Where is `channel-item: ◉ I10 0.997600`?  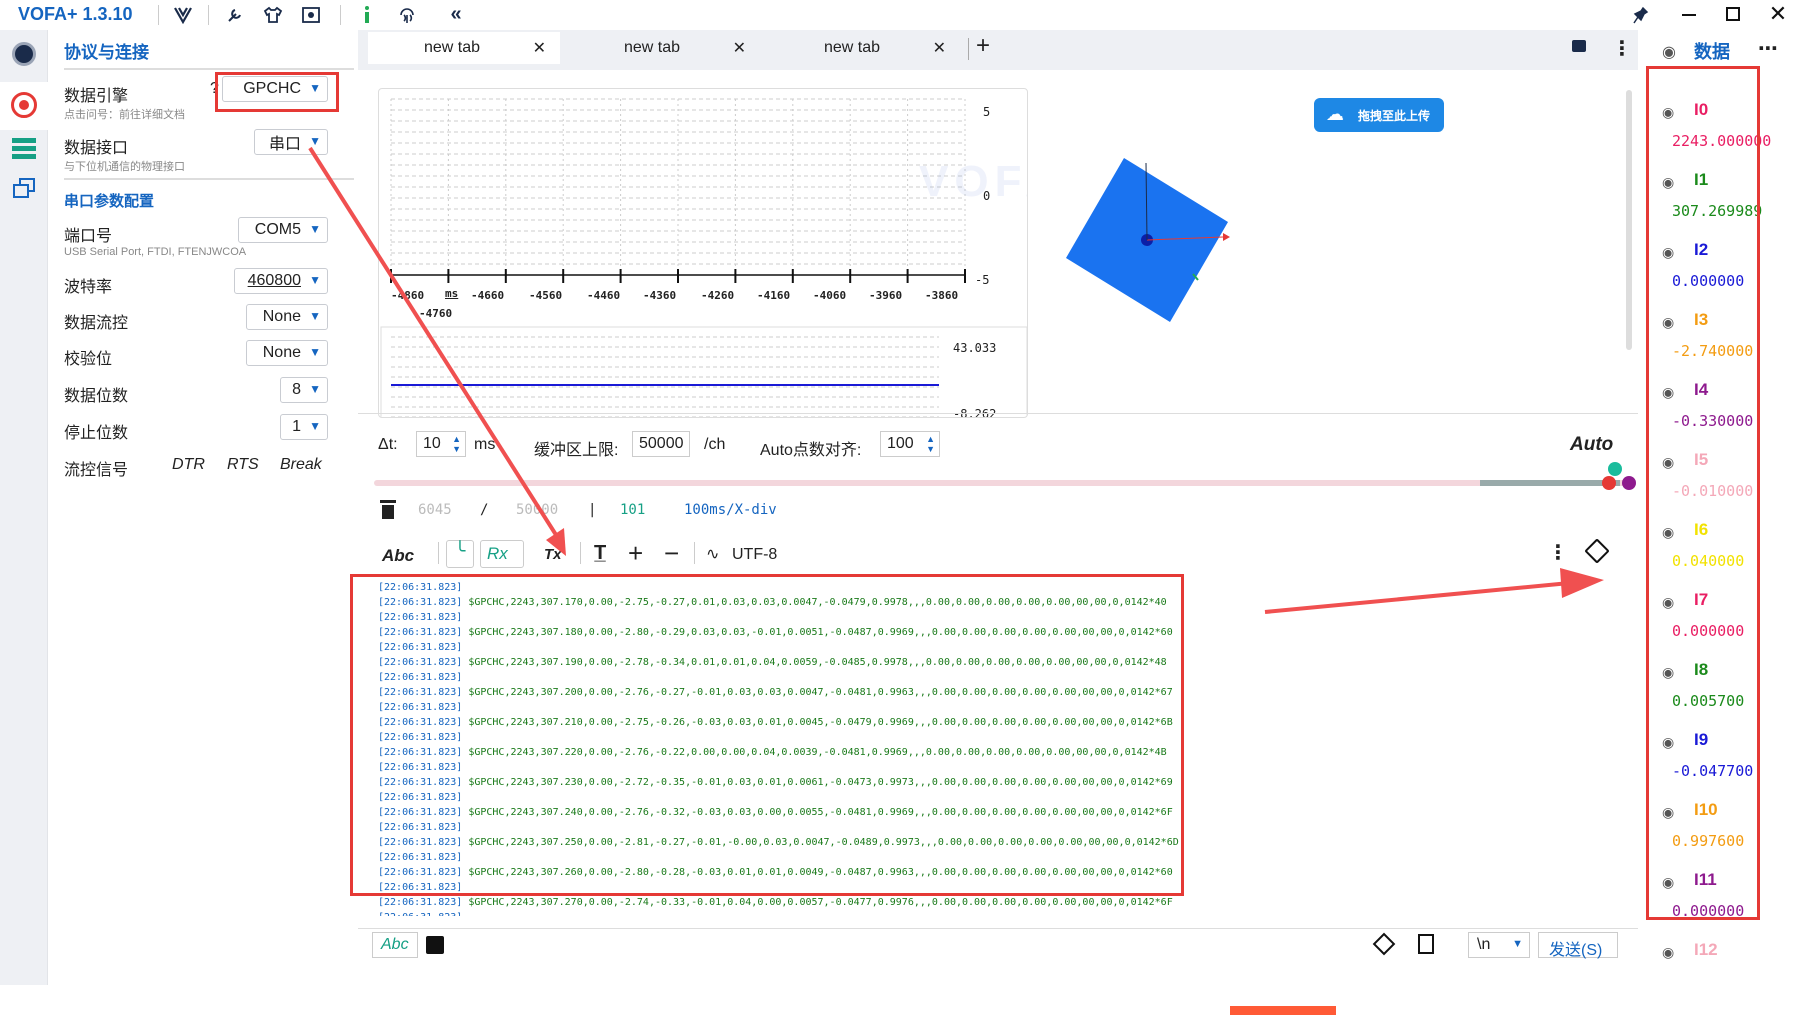 channel-item: ◉ I10 0.997600 is located at coordinates (1719, 835).